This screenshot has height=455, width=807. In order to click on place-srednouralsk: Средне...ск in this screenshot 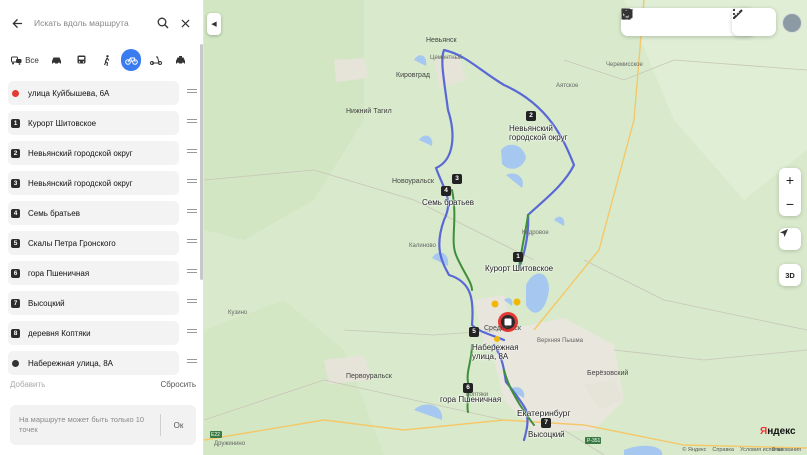, I will do `click(502, 328)`.